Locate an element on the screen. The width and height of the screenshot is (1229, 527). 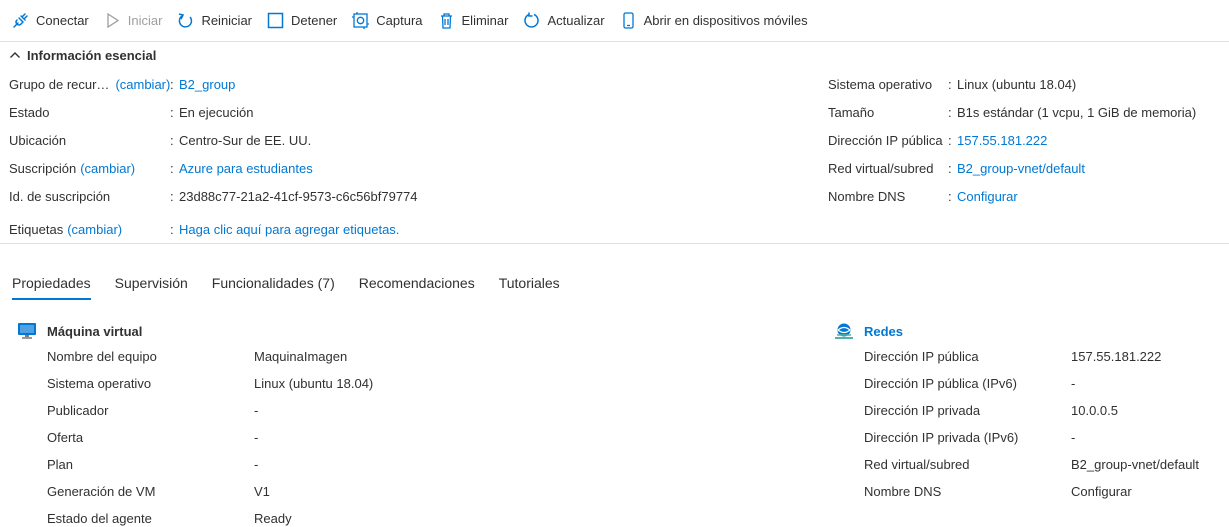
network-row-label: Dirección IP privada is located at coordinates (922, 410).